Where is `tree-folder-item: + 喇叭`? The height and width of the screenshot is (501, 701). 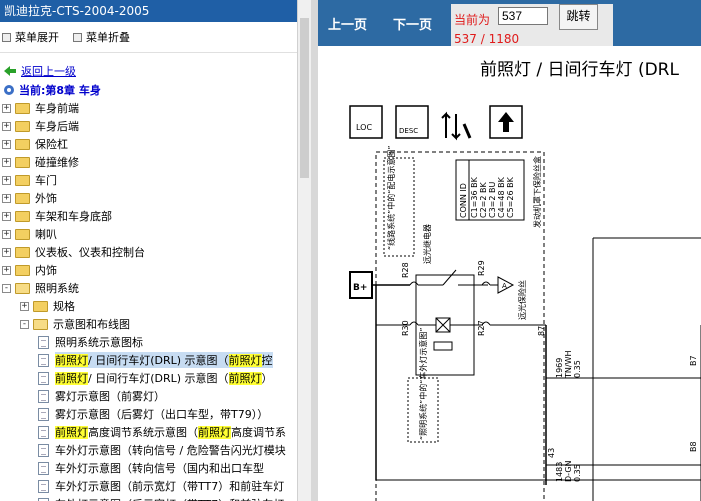
tree-folder-item: + 喇叭 is located at coordinates (29, 234).